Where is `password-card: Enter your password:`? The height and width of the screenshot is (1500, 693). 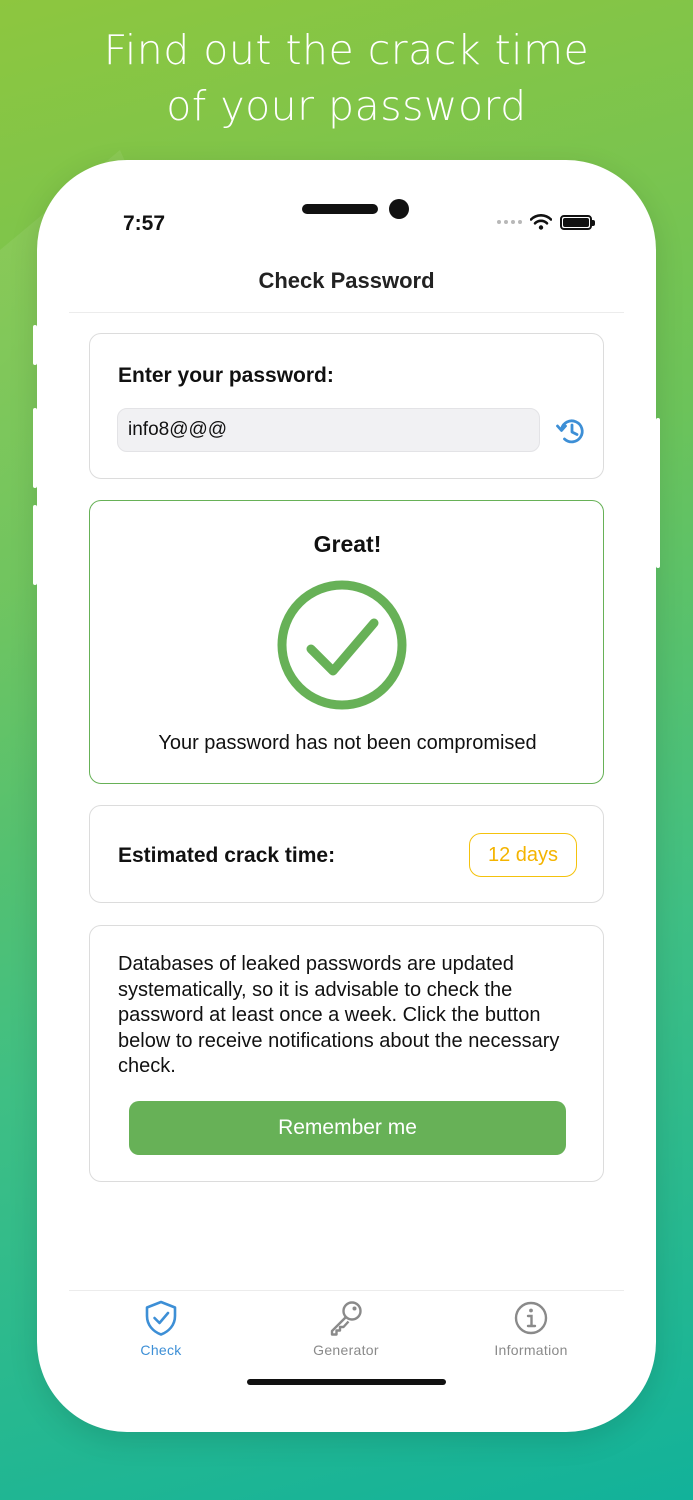 password-card: Enter your password: is located at coordinates (346, 406).